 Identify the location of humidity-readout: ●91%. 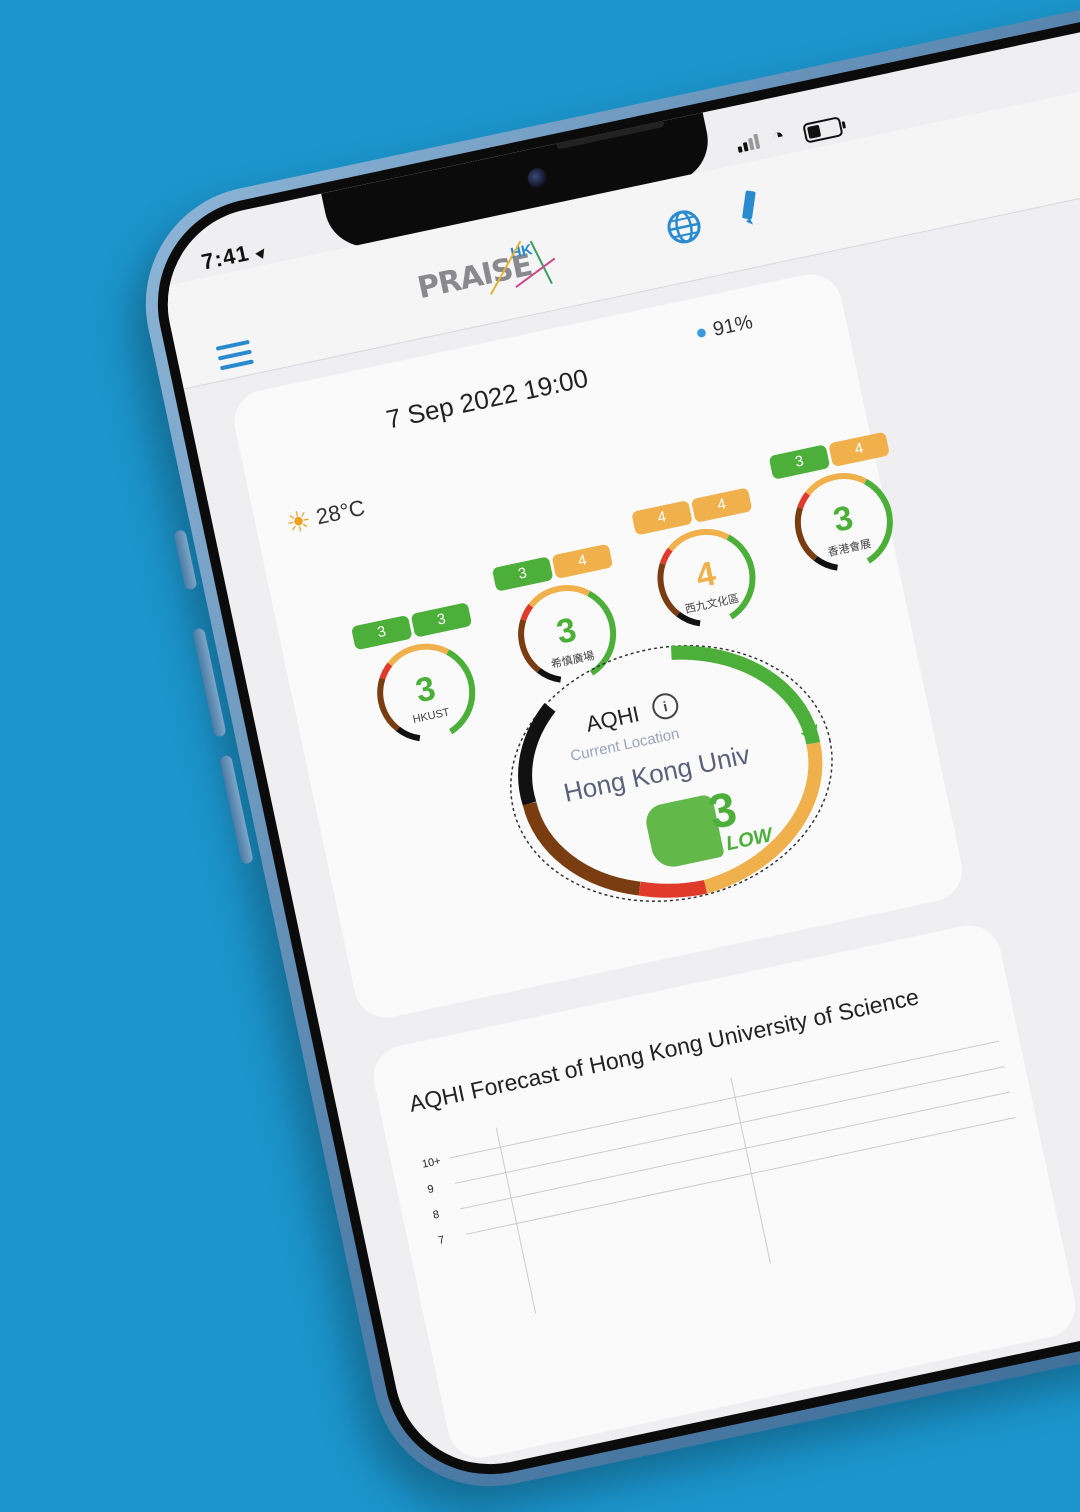
(724, 328).